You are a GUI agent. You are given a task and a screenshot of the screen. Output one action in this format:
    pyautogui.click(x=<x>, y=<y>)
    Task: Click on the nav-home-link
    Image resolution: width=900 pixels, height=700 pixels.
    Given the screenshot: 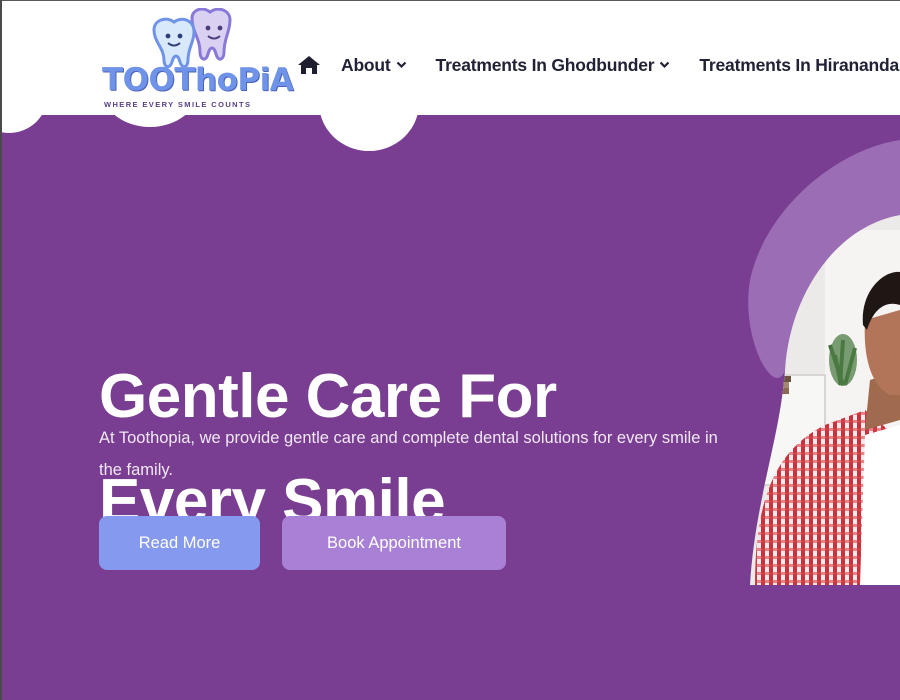 What is the action you would take?
    pyautogui.click(x=309, y=65)
    